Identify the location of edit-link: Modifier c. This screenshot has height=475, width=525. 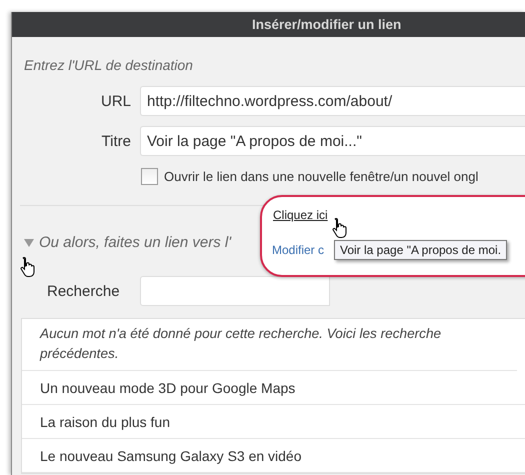
(298, 250).